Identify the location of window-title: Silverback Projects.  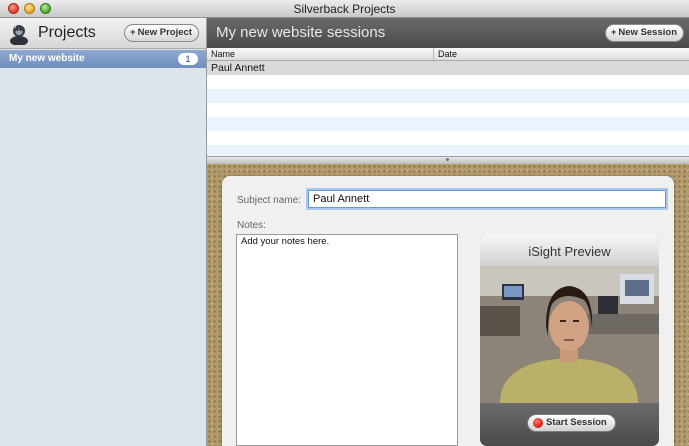
(344, 9).